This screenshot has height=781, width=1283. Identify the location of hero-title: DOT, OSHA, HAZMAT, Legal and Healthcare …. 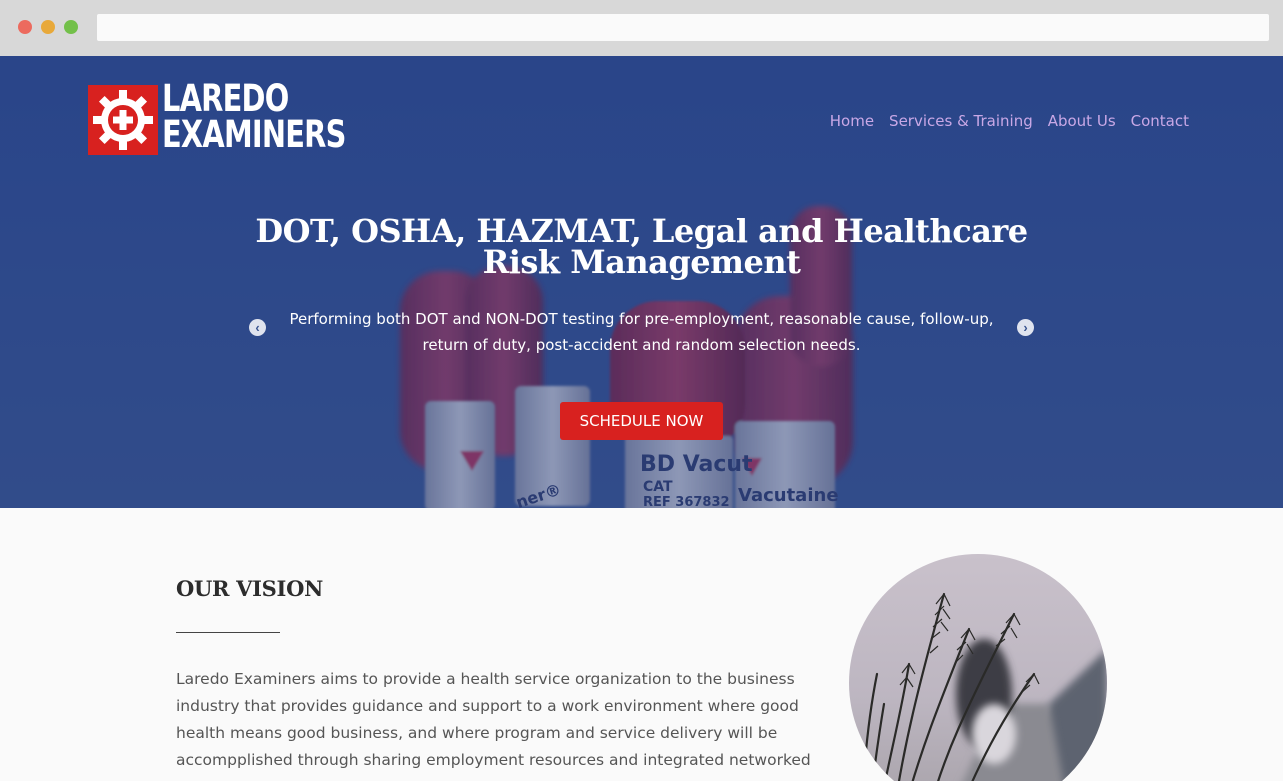
(641, 248).